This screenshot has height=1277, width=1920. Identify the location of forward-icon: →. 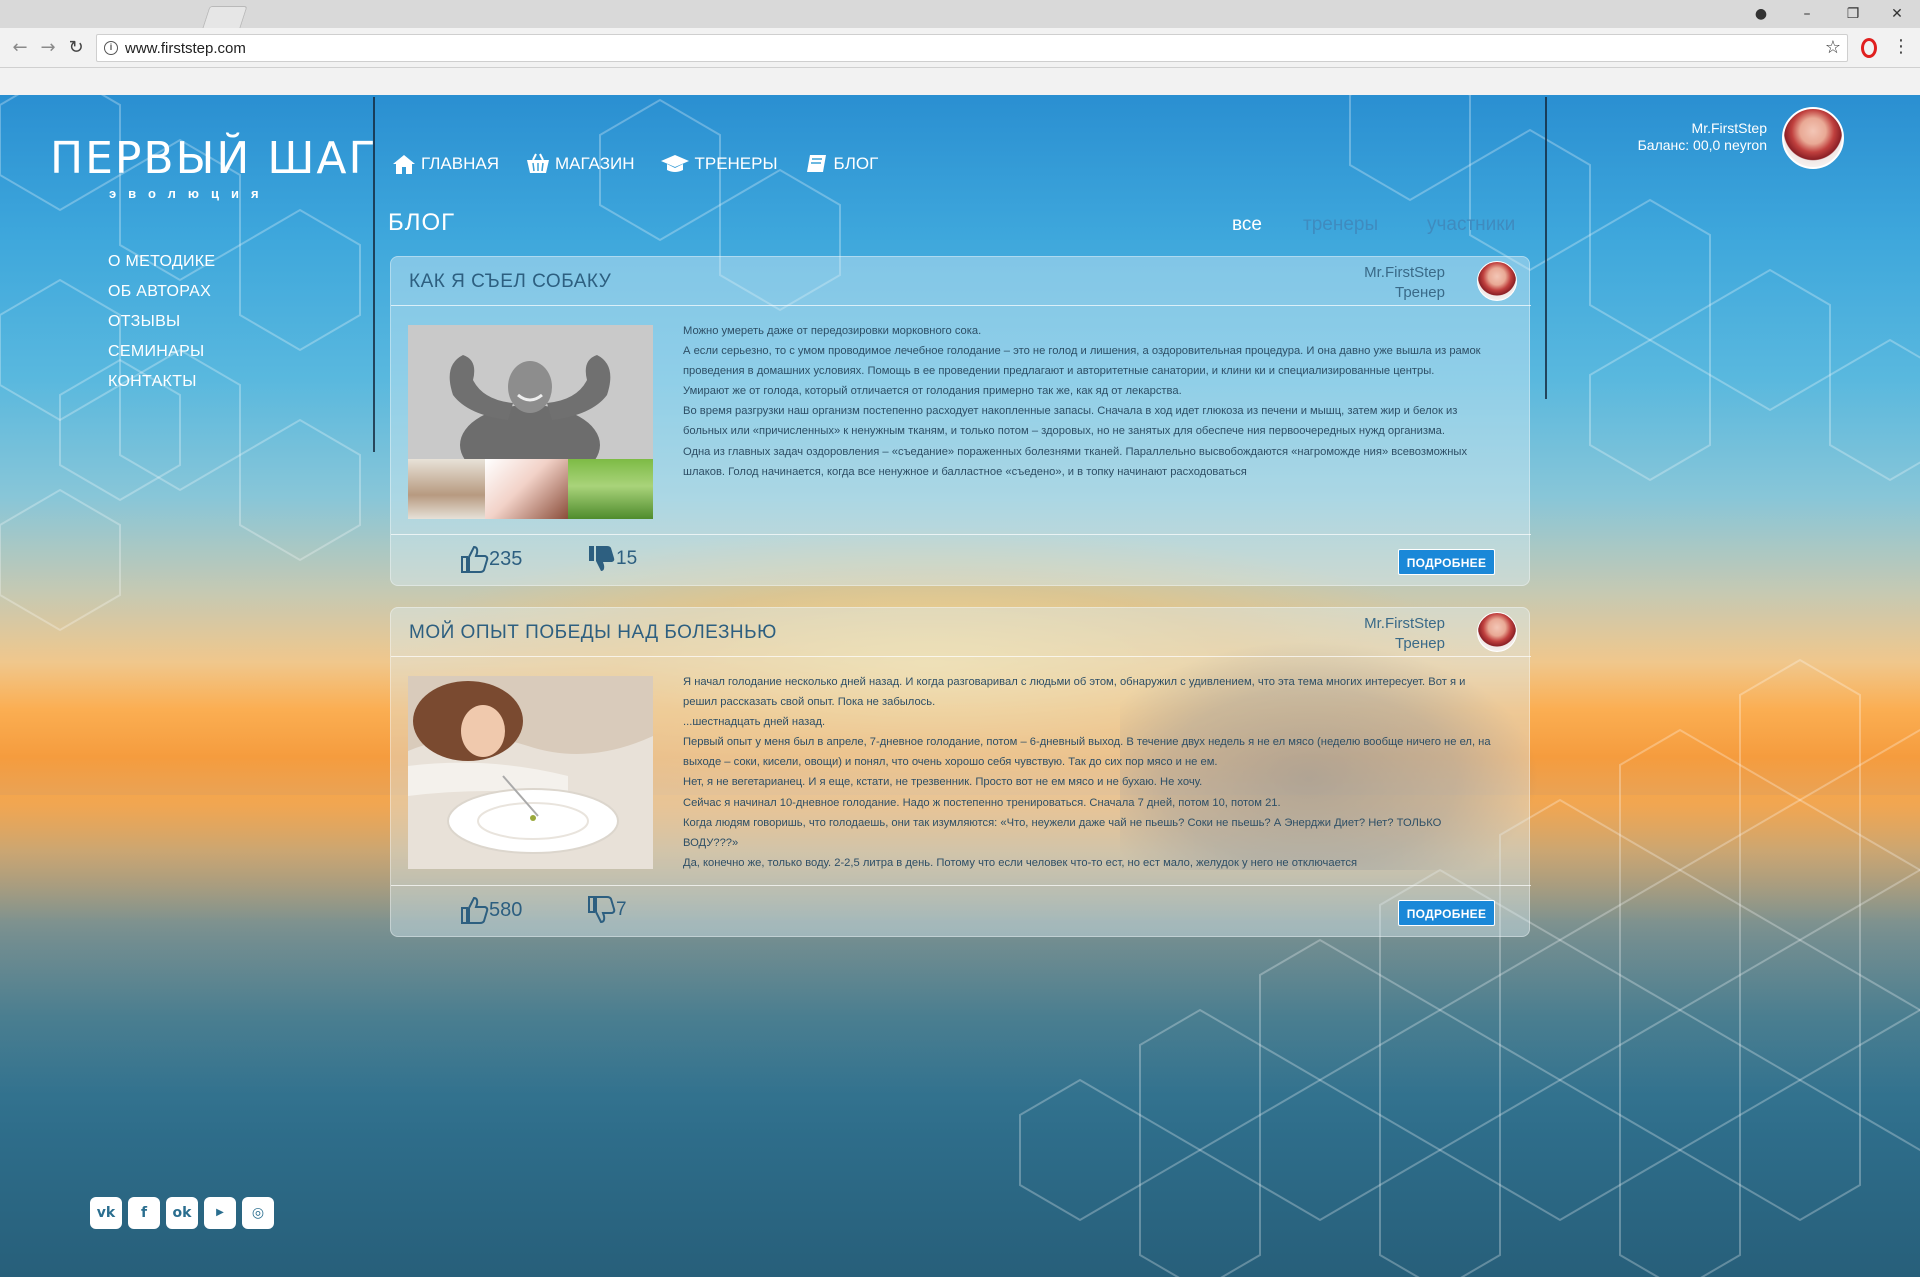
(48, 48).